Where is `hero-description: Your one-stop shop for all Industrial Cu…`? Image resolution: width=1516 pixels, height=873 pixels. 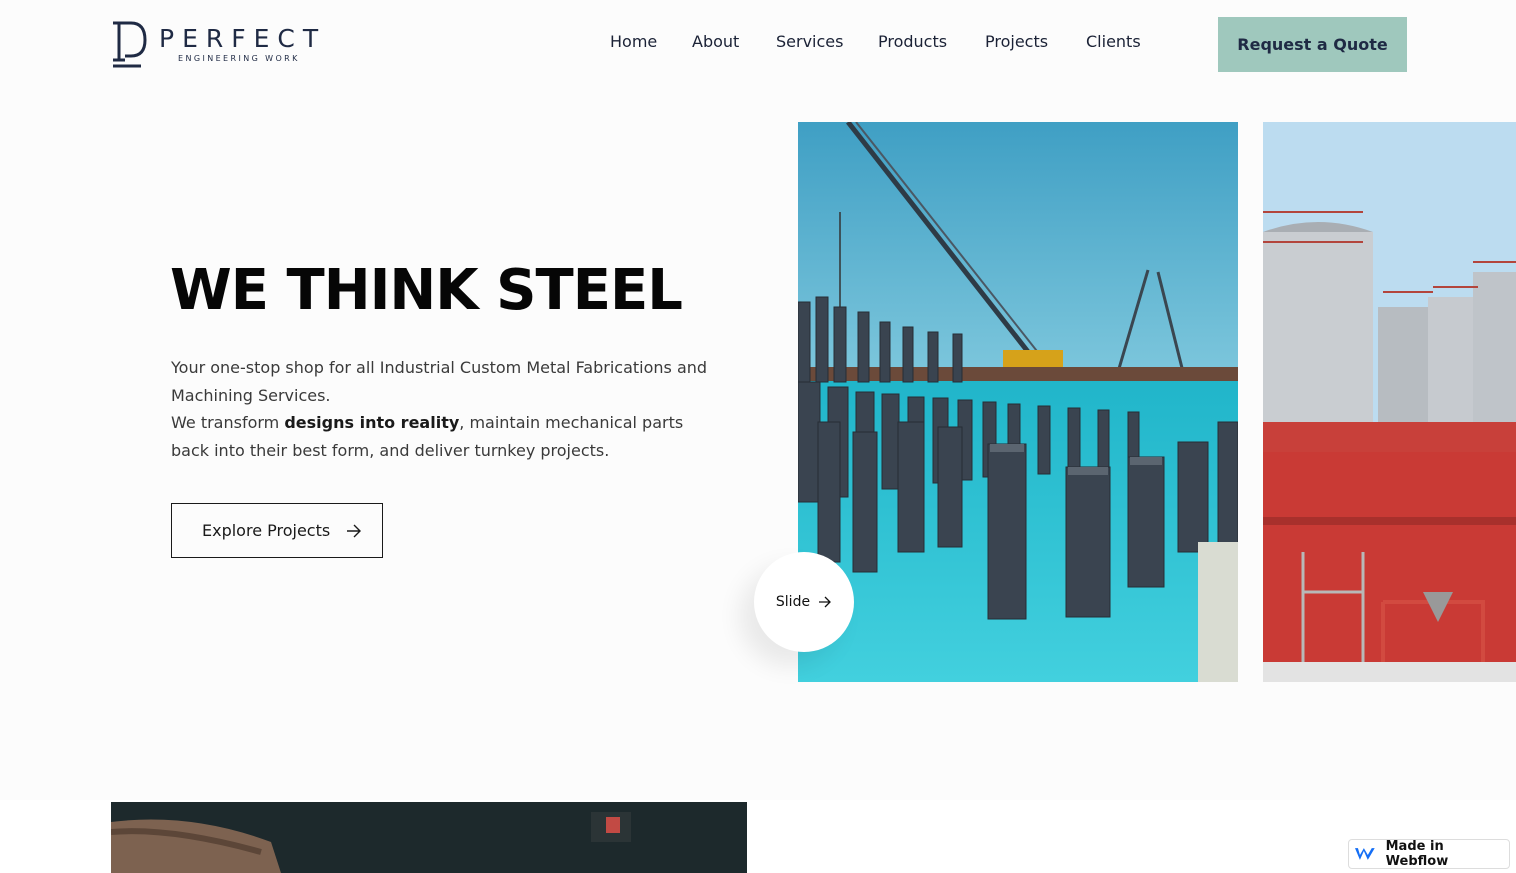
hero-description: Your one-stop shop for all Industrial Cu… is located at coordinates (441, 409).